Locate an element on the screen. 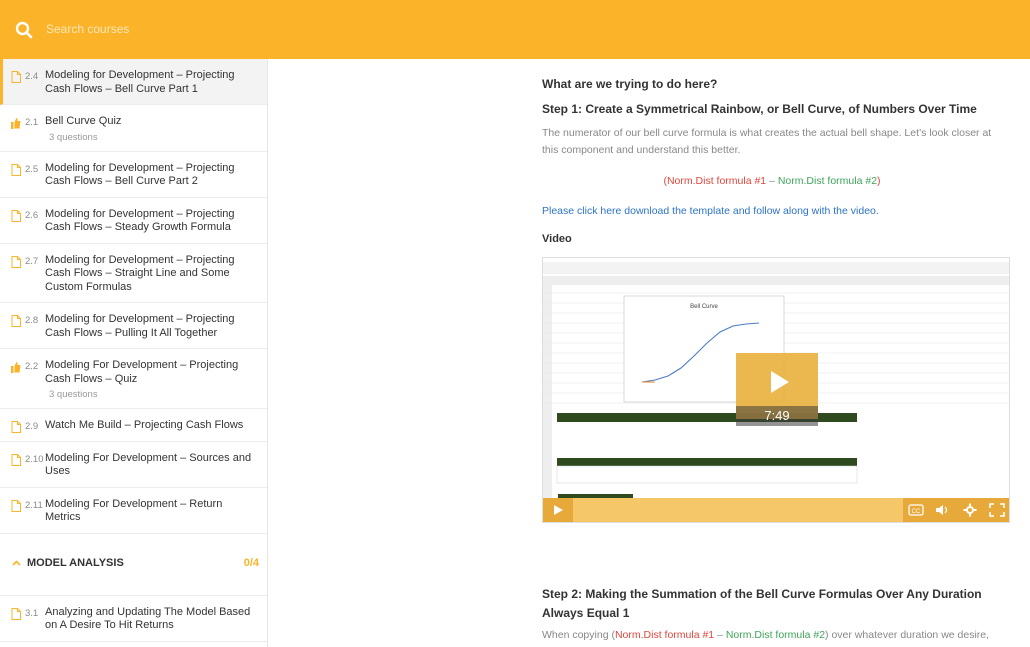 The width and height of the screenshot is (1030, 647). svg-text: CC is located at coordinates (916, 512).